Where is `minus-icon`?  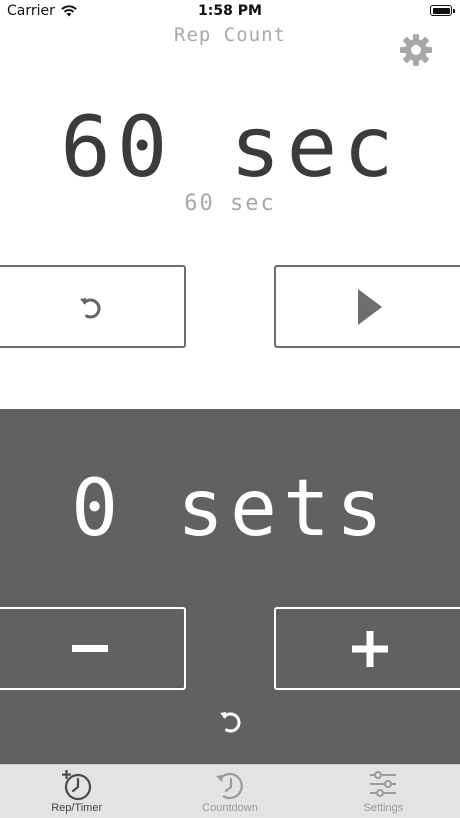
minus-icon is located at coordinates (90, 648).